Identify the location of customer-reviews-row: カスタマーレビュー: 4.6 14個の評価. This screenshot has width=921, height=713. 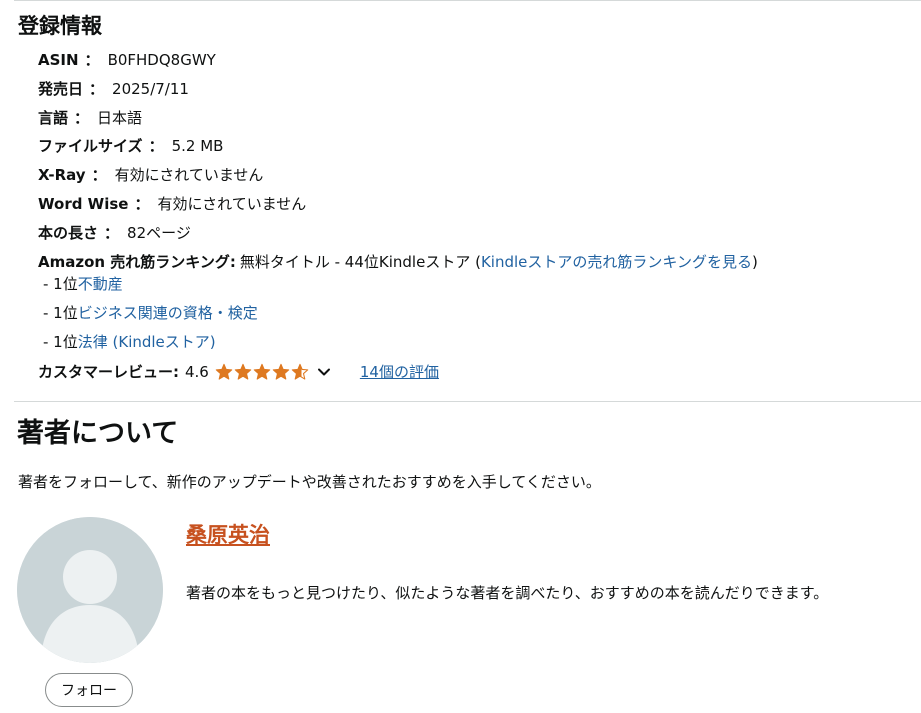
(238, 372).